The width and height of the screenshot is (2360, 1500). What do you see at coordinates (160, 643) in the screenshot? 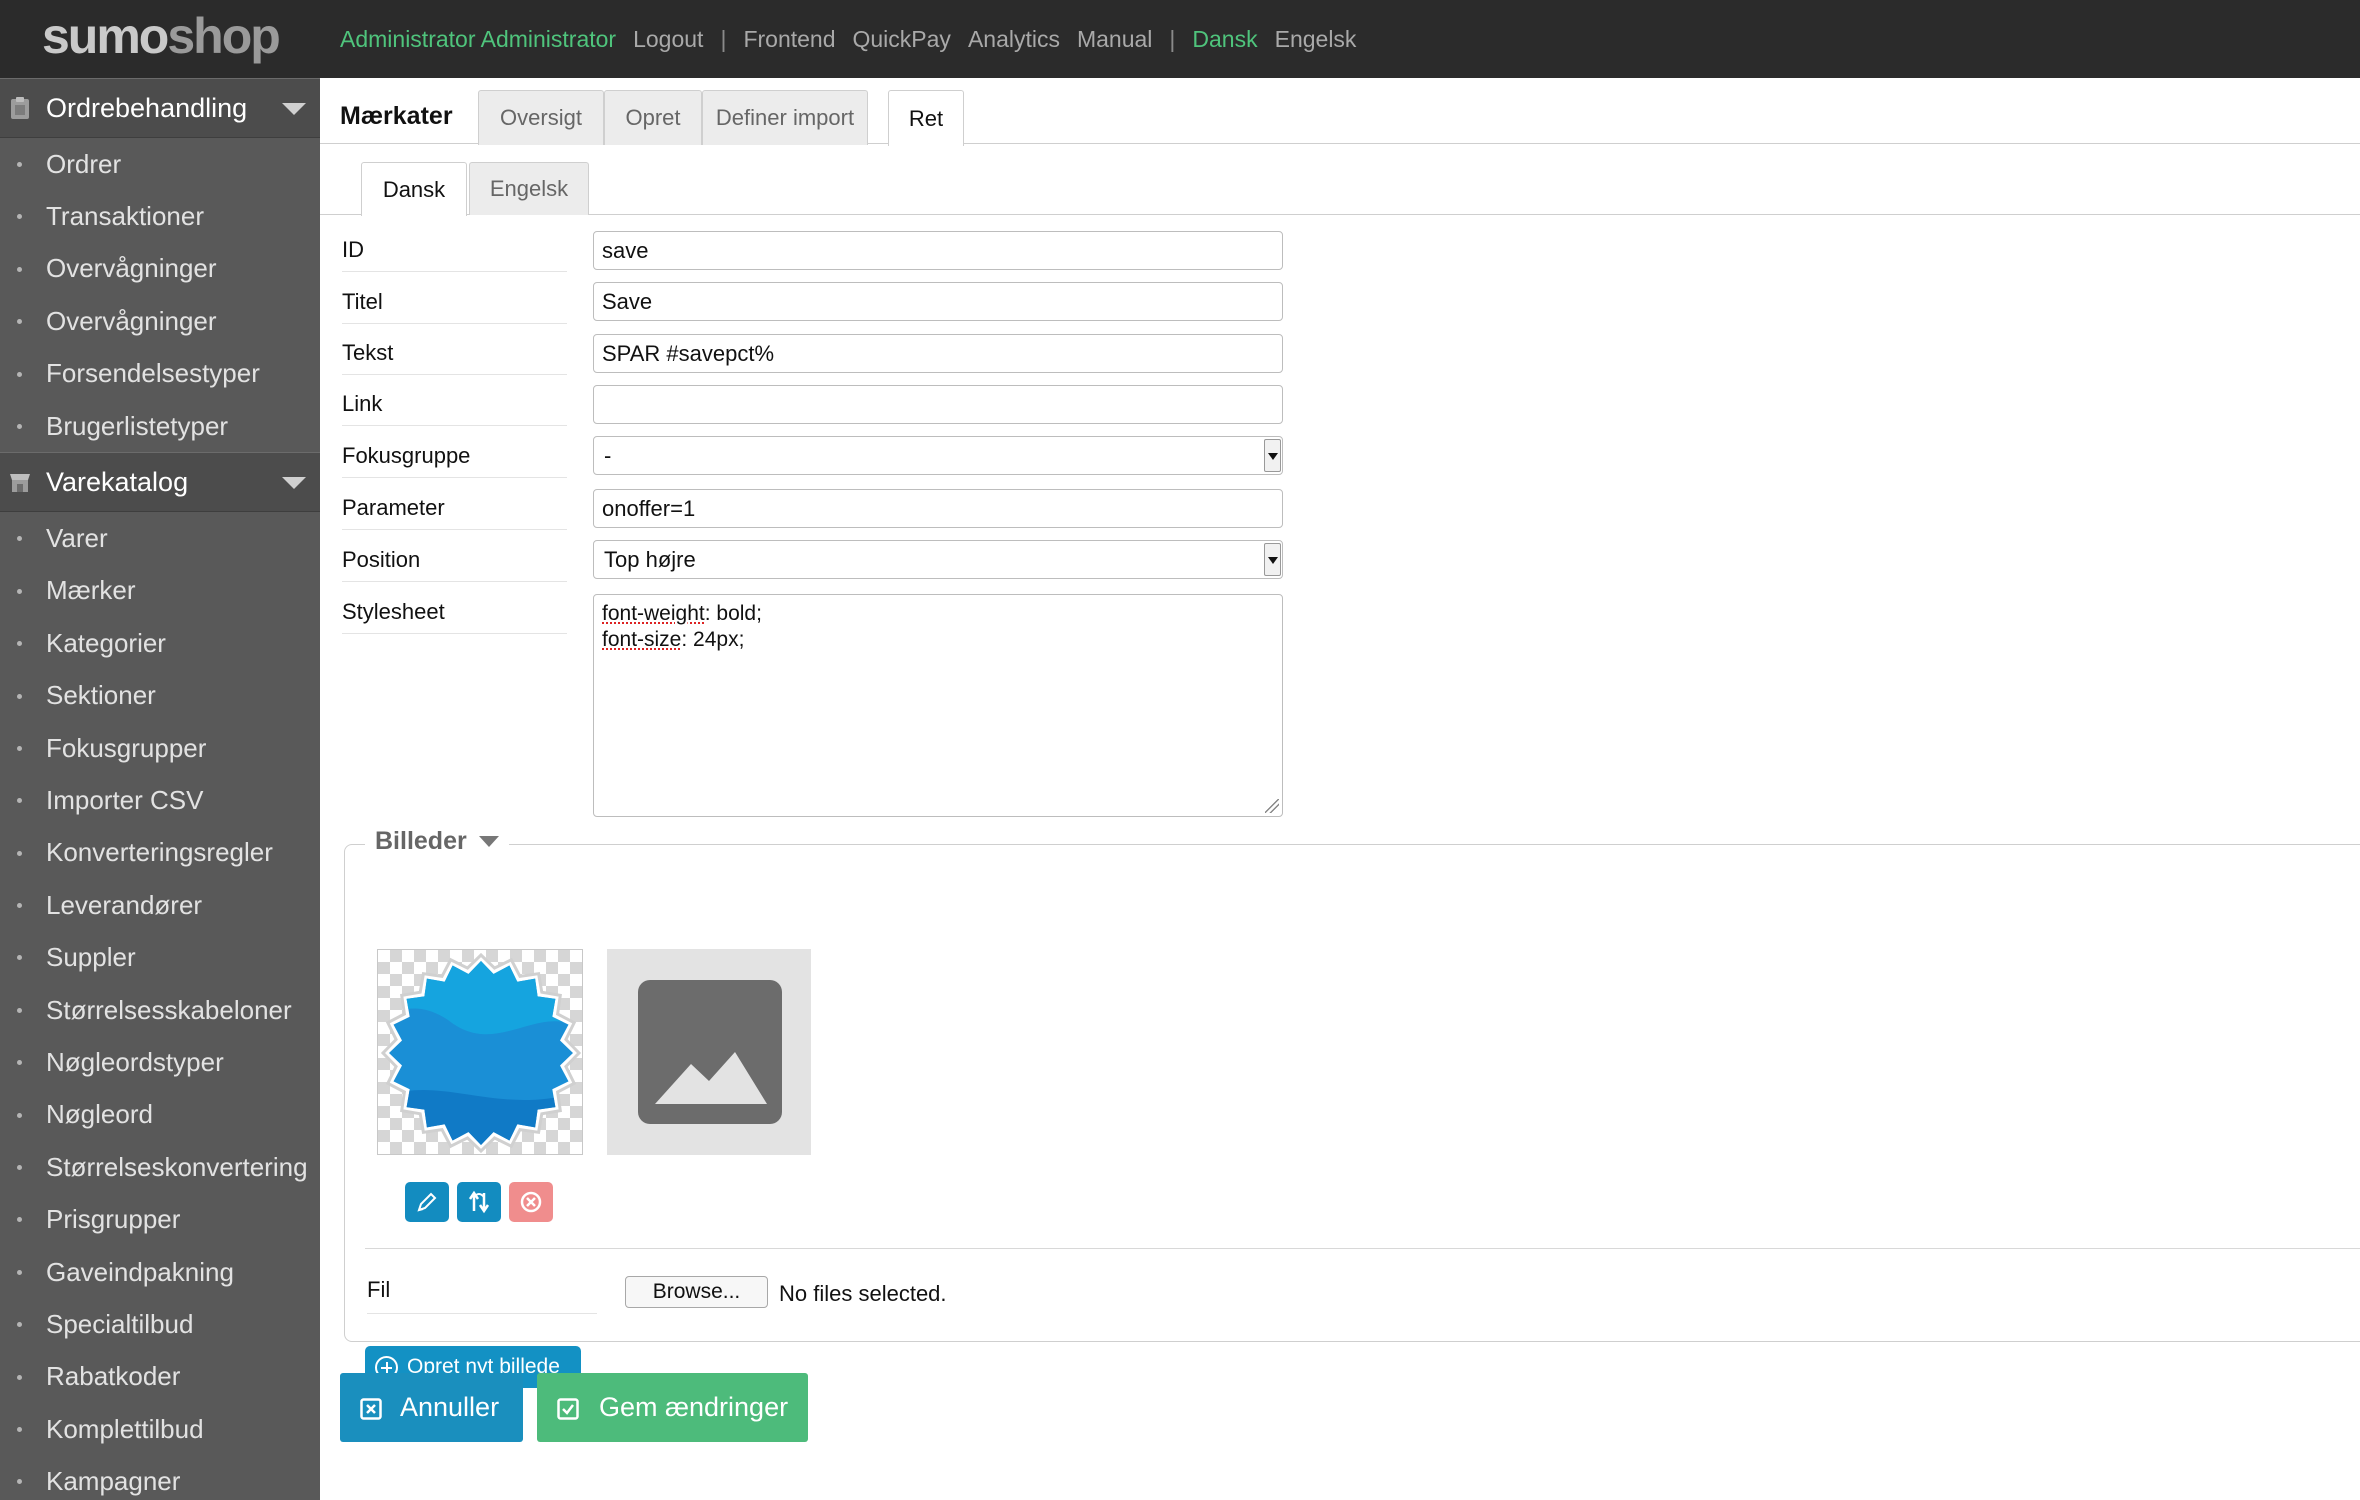
I see `sidebar-item-kategorier: Kategorier` at bounding box center [160, 643].